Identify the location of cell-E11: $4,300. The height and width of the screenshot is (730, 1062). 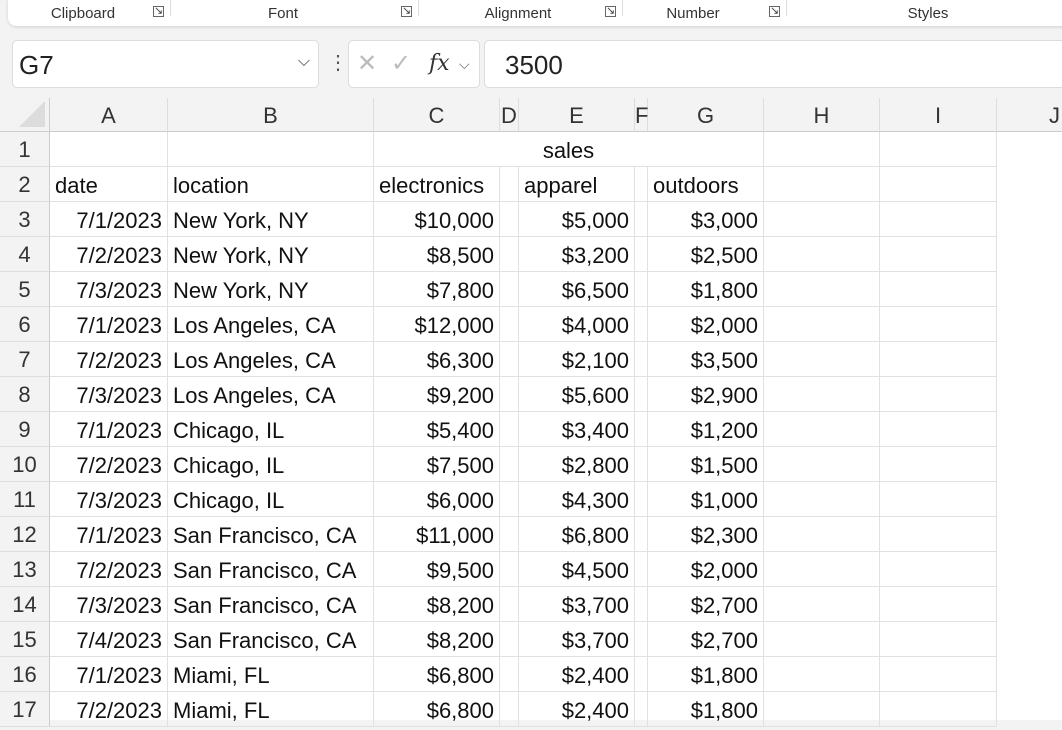
(577, 499).